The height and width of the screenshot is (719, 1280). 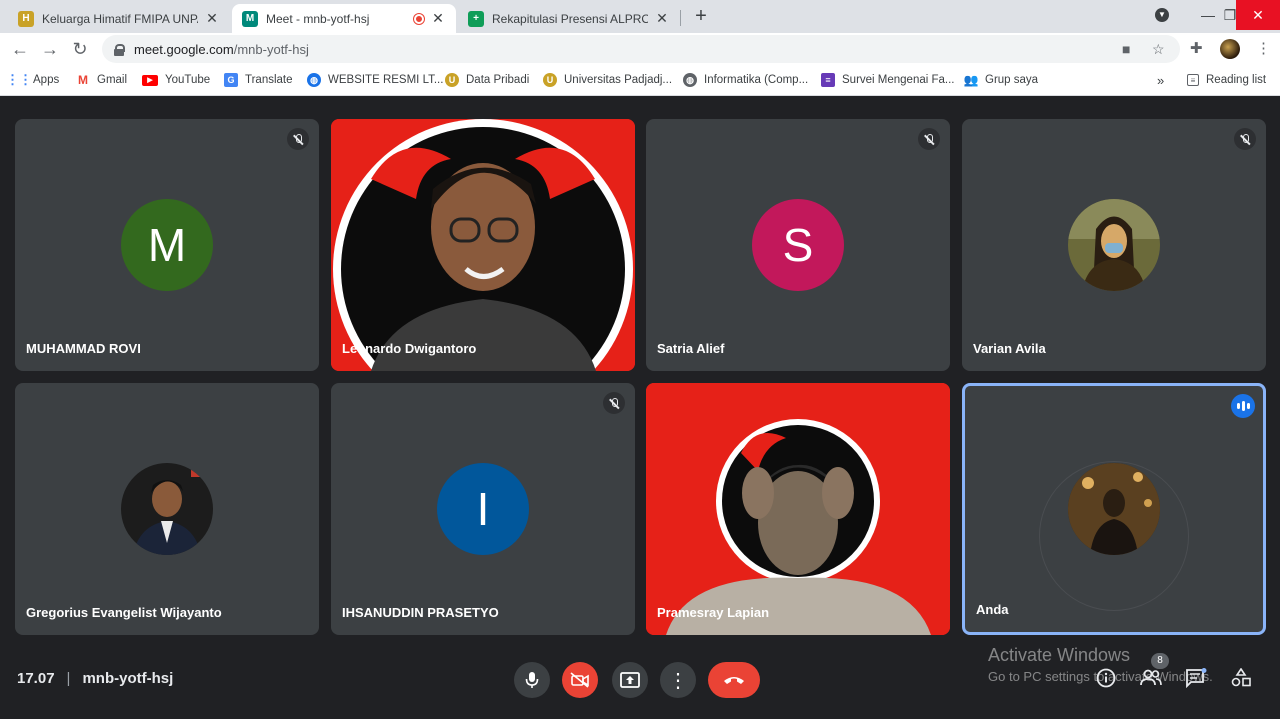 What do you see at coordinates (798, 509) in the screenshot?
I see `participant-video-tile: Pramesray Lapian` at bounding box center [798, 509].